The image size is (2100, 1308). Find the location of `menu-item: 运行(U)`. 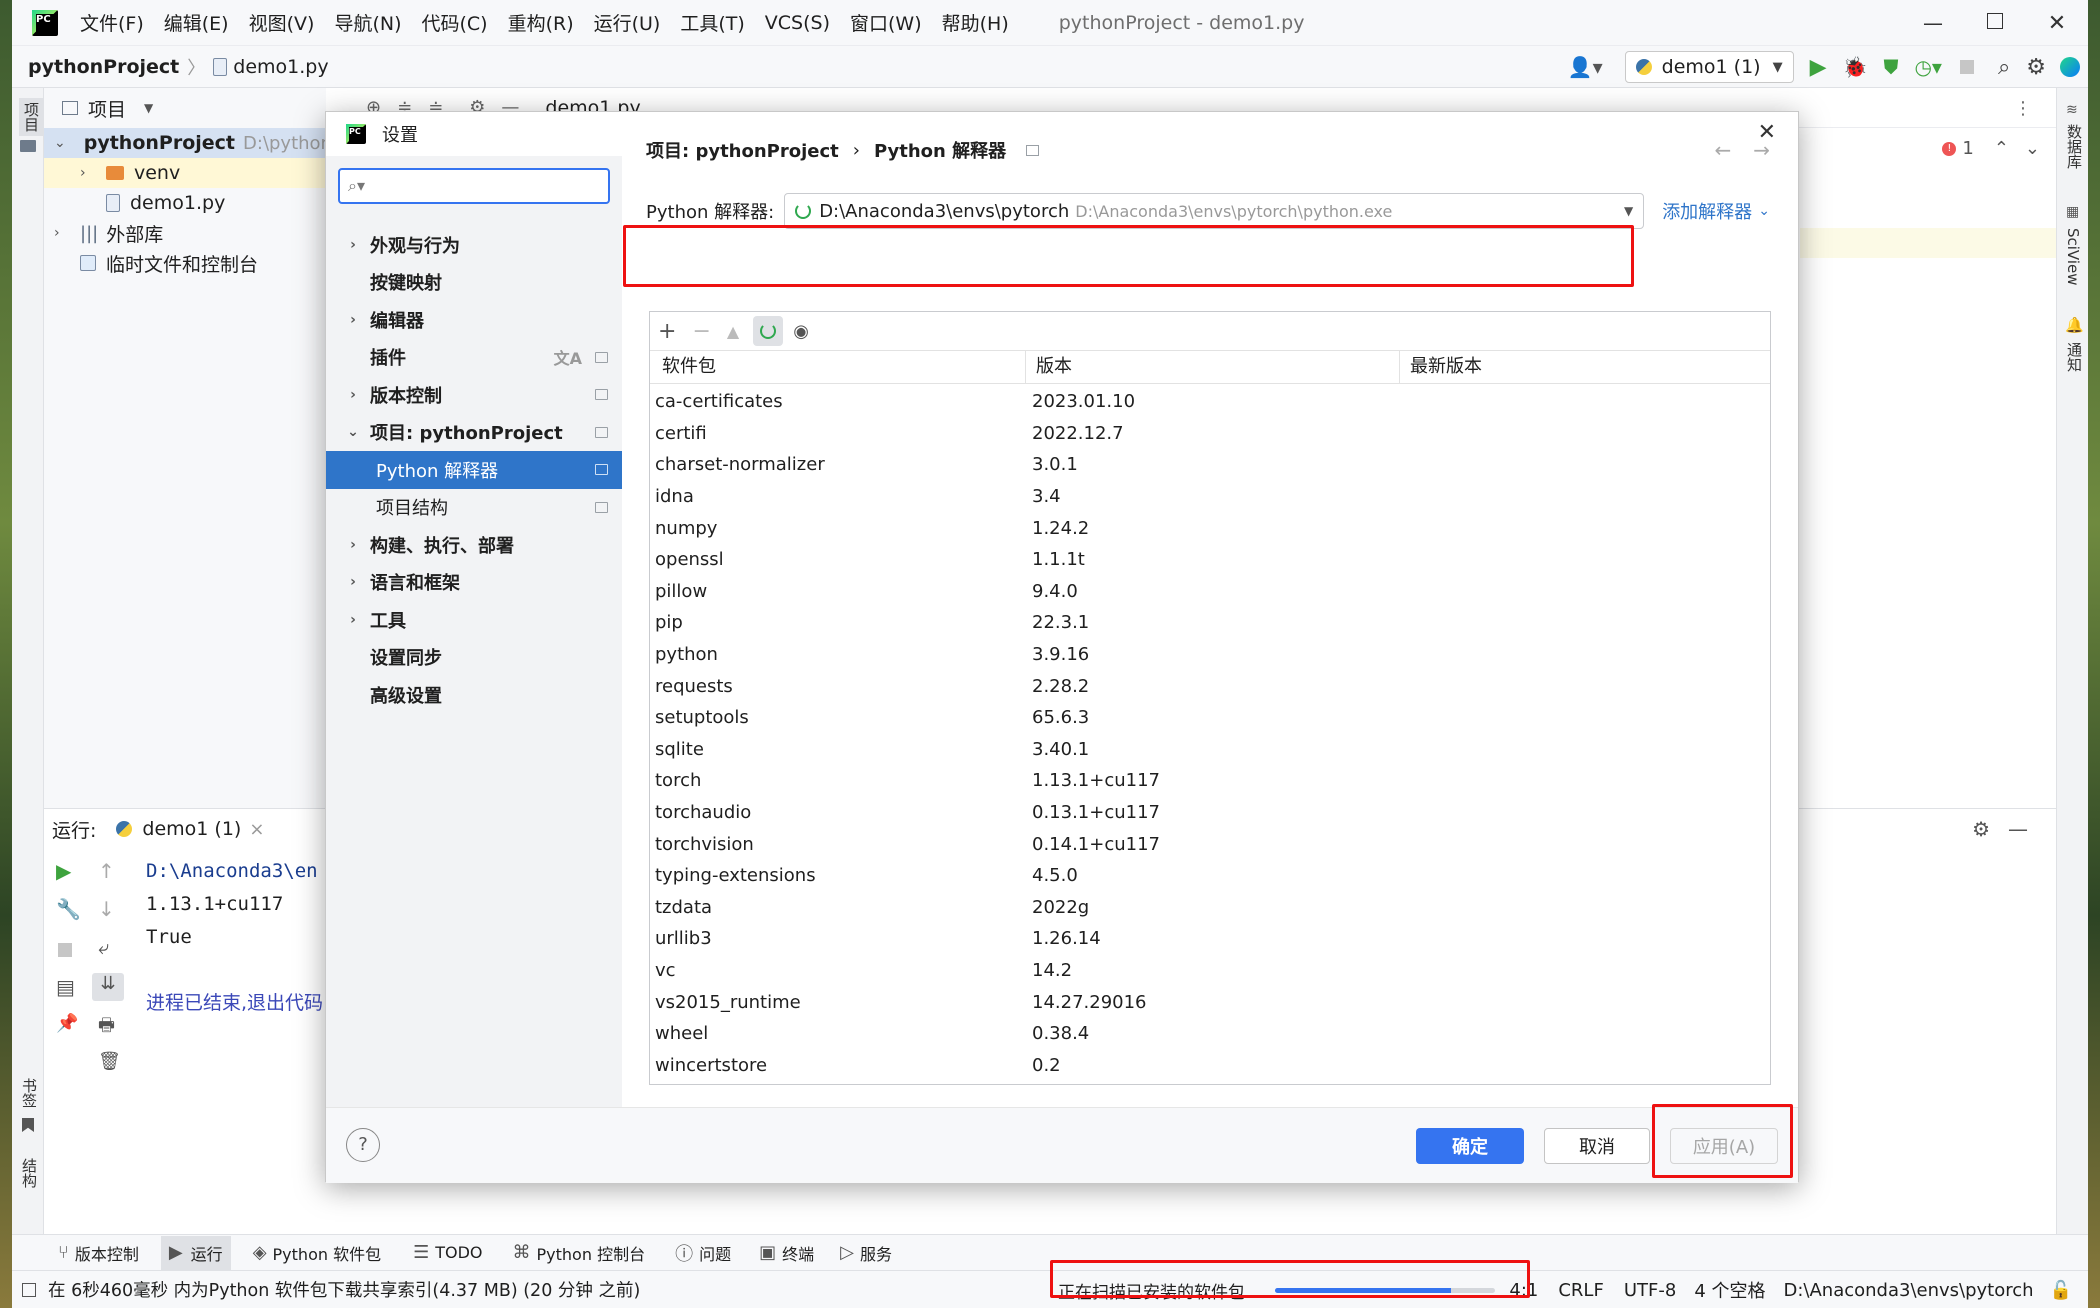

menu-item: 运行(U) is located at coordinates (627, 22).